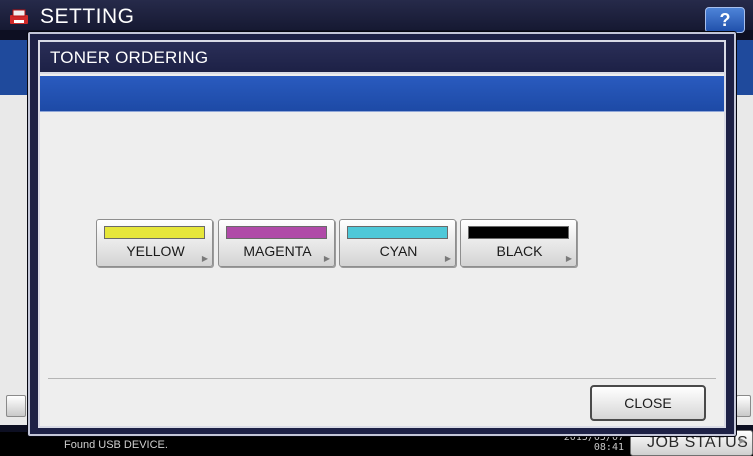  I want to click on toner-button-black: BLACK ▶, so click(518, 243).